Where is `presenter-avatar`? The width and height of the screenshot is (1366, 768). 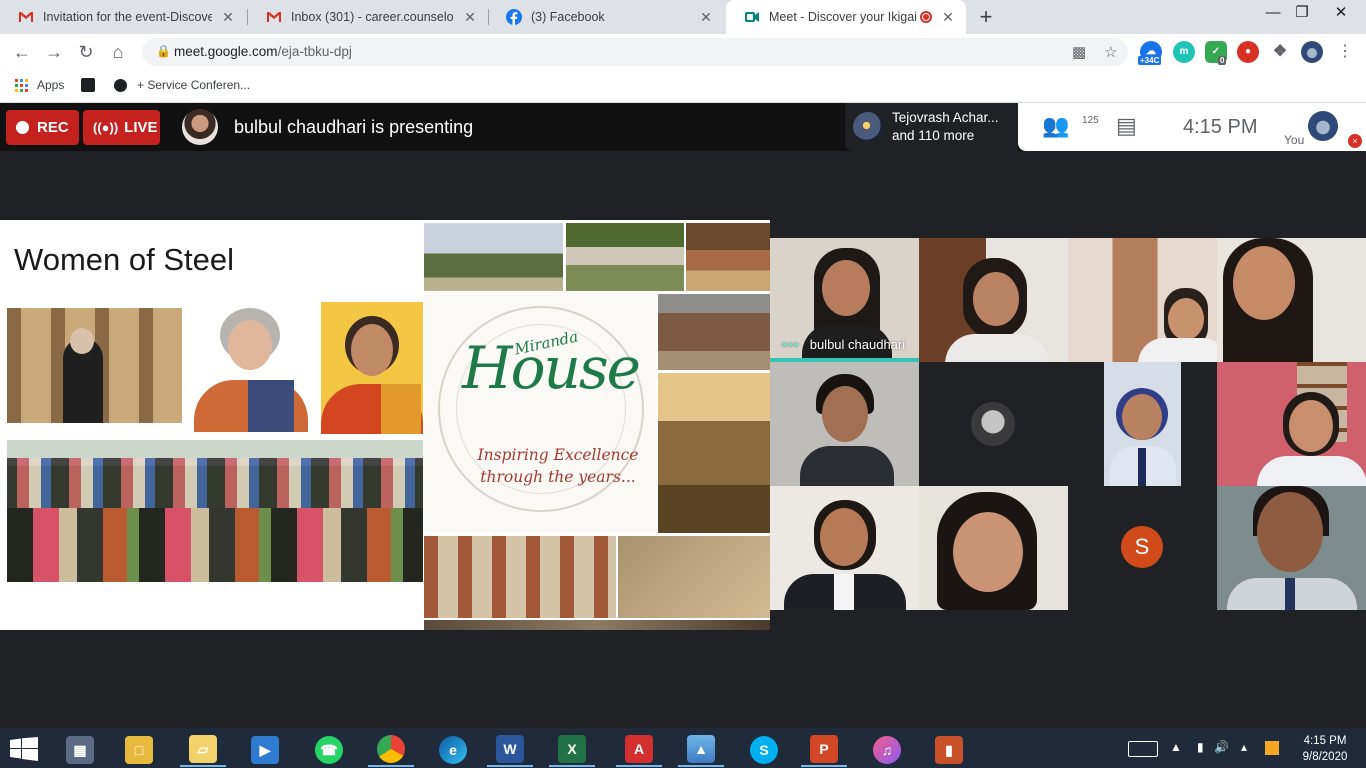 presenter-avatar is located at coordinates (200, 127).